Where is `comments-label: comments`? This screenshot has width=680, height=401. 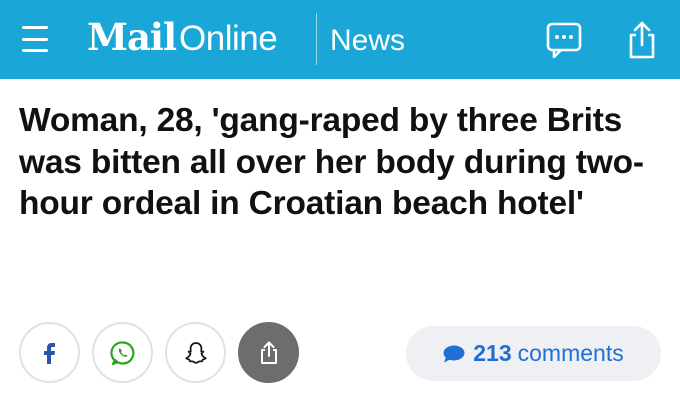 comments-label: comments is located at coordinates (570, 353).